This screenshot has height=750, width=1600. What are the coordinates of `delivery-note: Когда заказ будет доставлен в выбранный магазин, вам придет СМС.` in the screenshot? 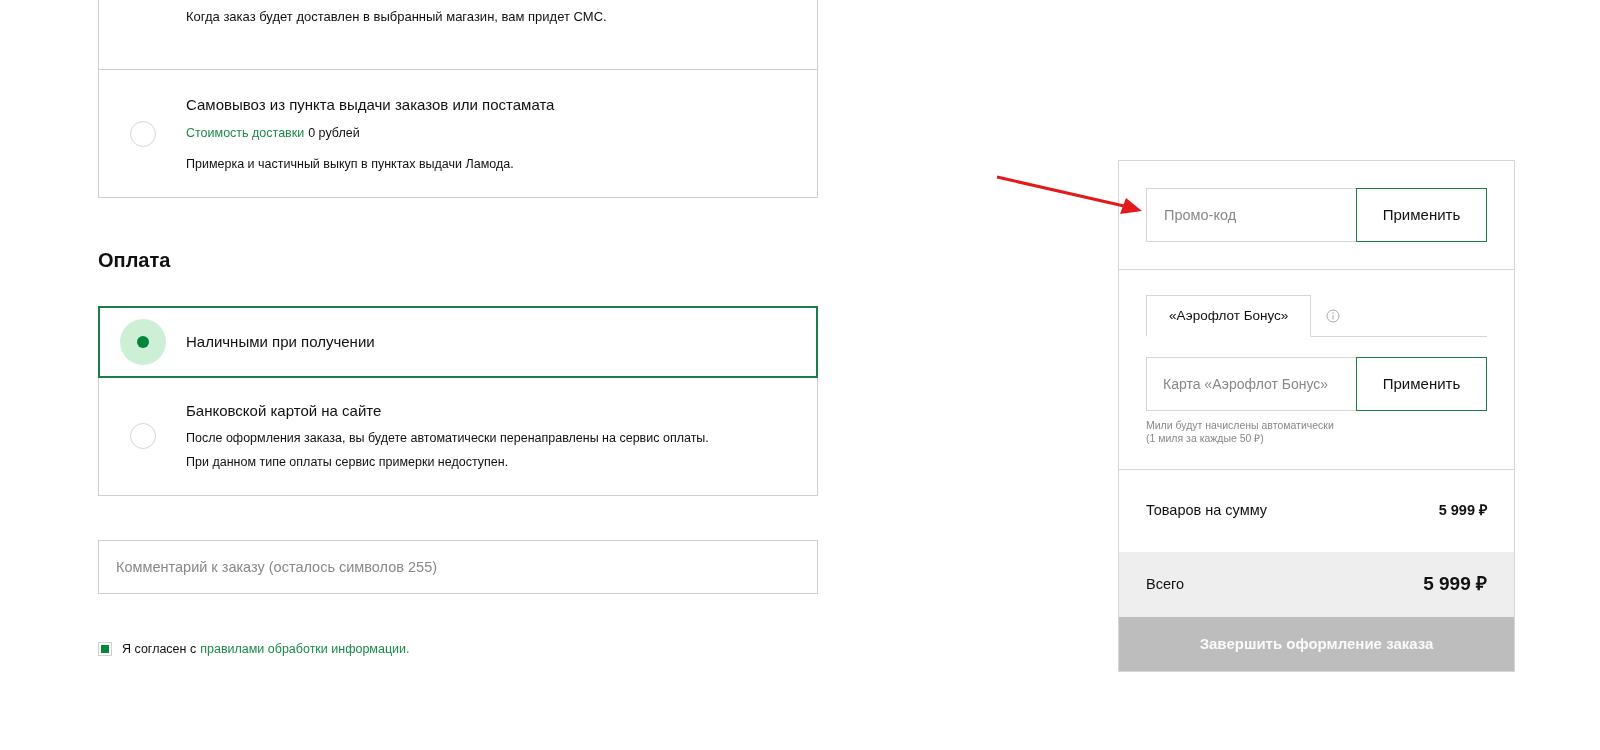 It's located at (396, 16).